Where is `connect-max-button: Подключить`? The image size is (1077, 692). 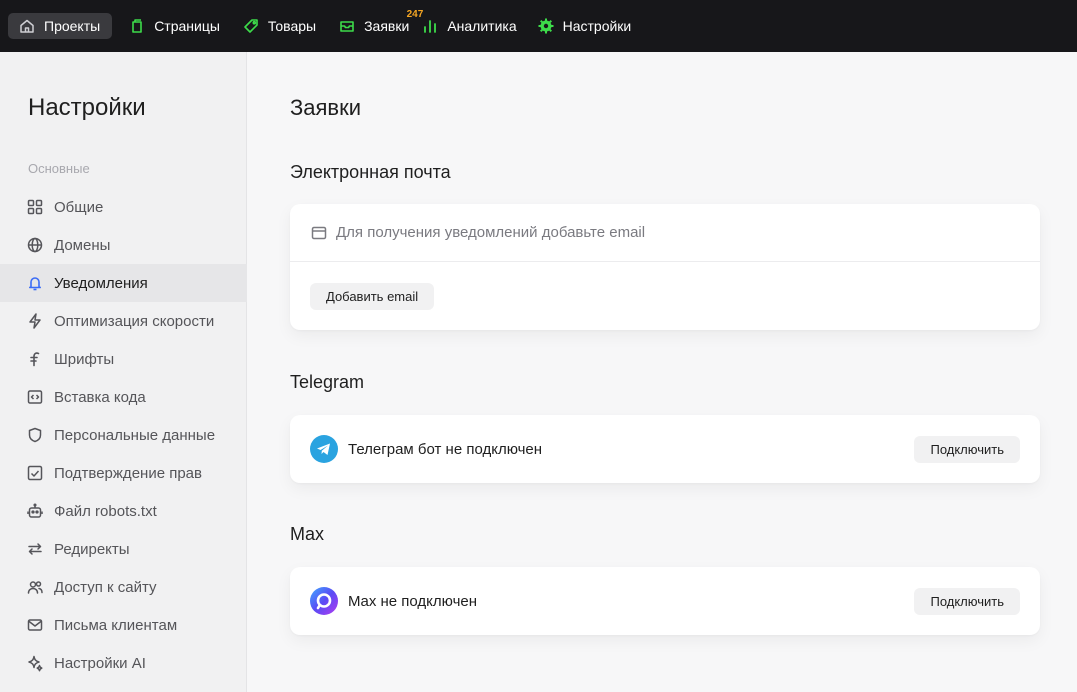
connect-max-button: Подключить is located at coordinates (967, 601).